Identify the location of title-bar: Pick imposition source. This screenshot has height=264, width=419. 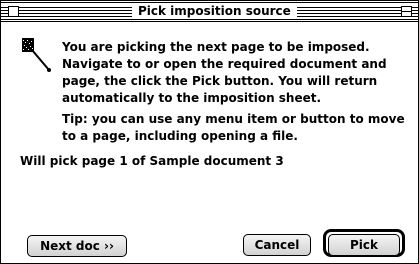
(209, 11).